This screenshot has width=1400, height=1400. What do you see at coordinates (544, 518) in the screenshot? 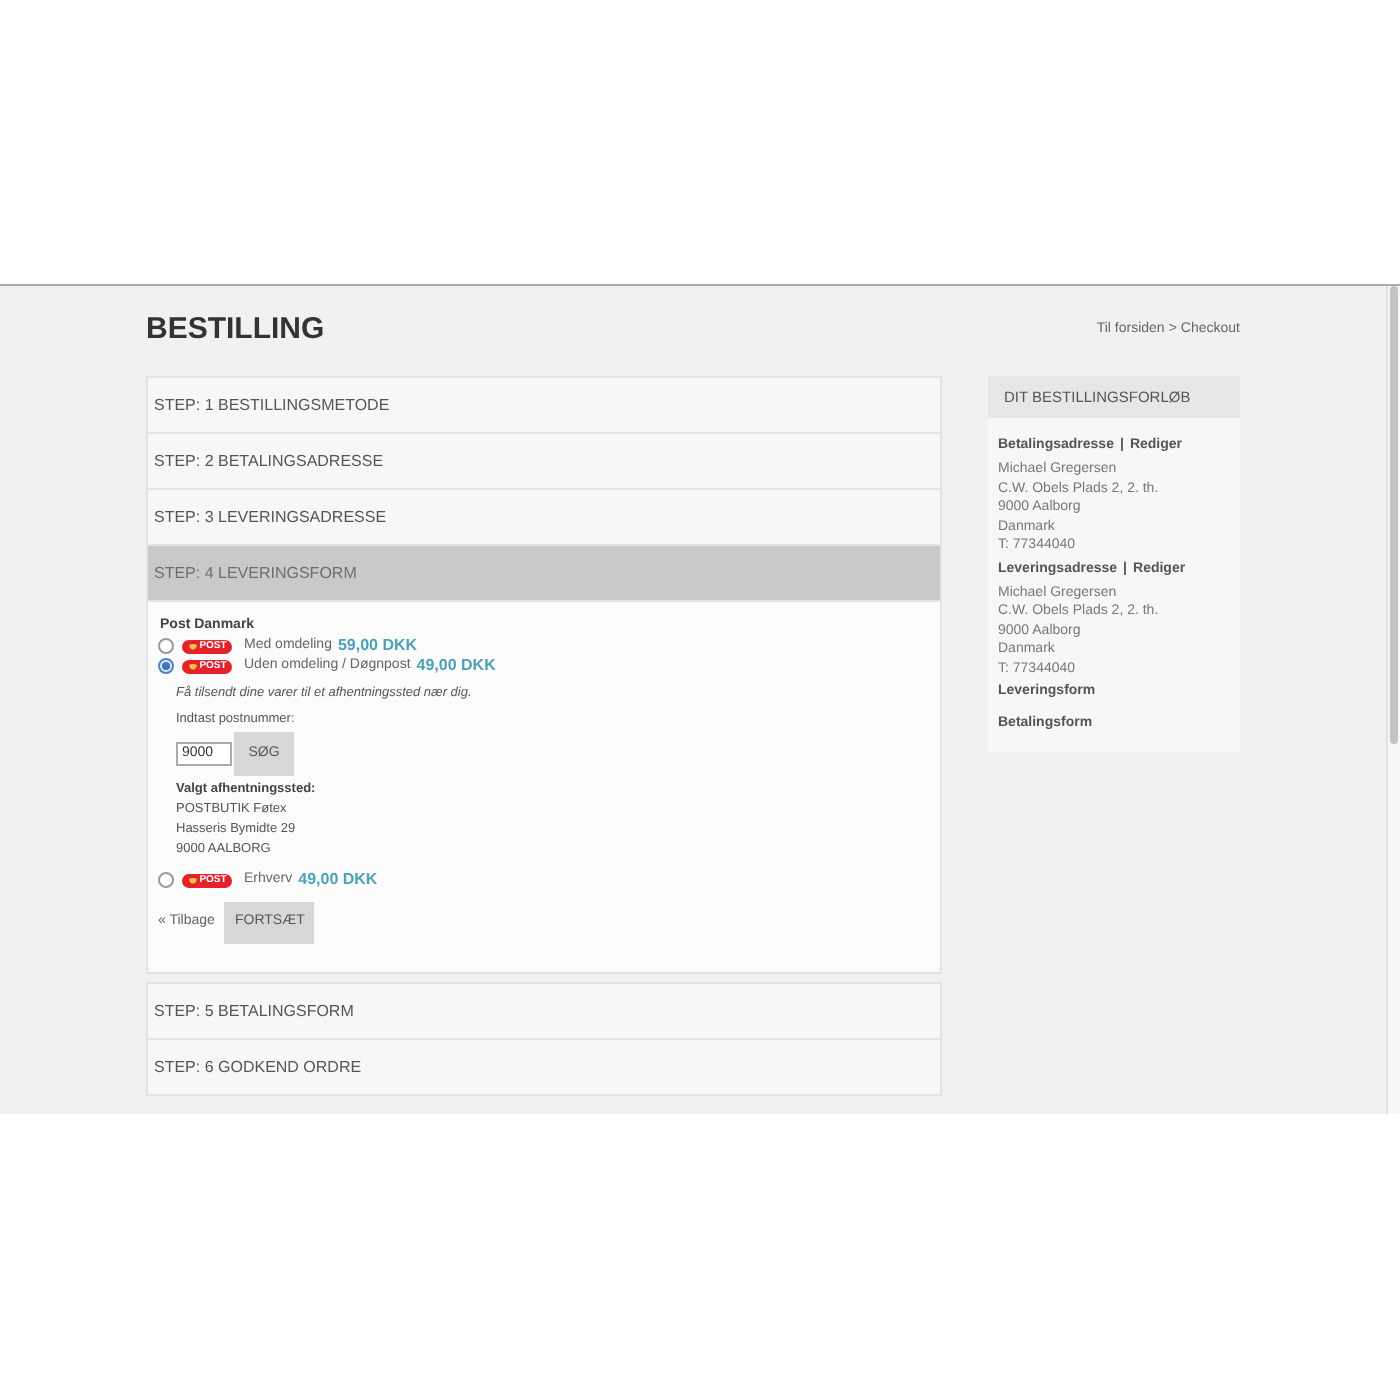
I see `step-header: STEP: 3 LEVERINGSADRESSE` at bounding box center [544, 518].